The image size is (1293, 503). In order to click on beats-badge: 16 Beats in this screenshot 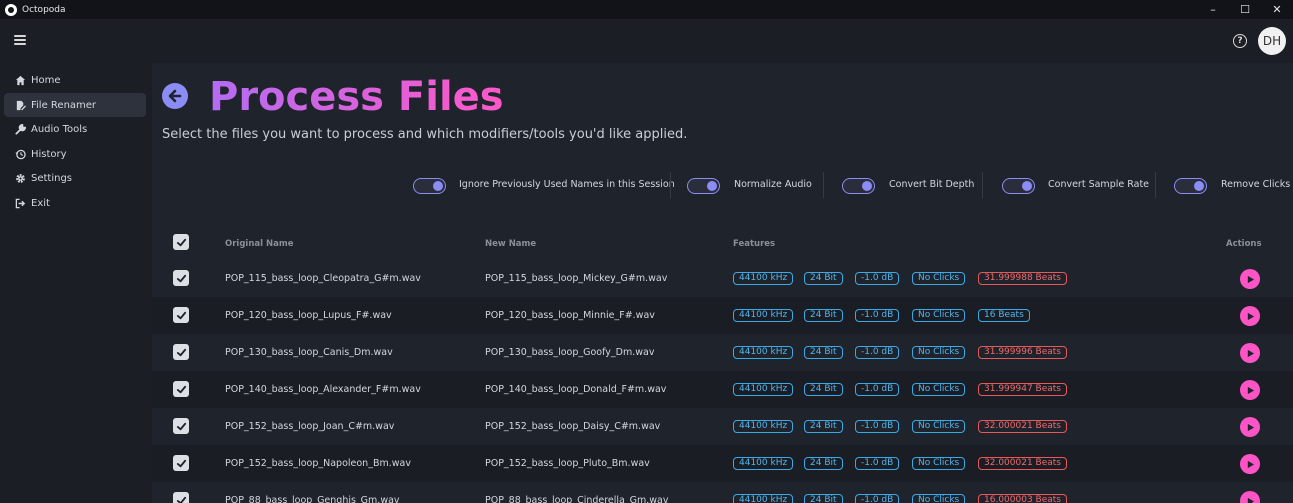, I will do `click(1004, 315)`.